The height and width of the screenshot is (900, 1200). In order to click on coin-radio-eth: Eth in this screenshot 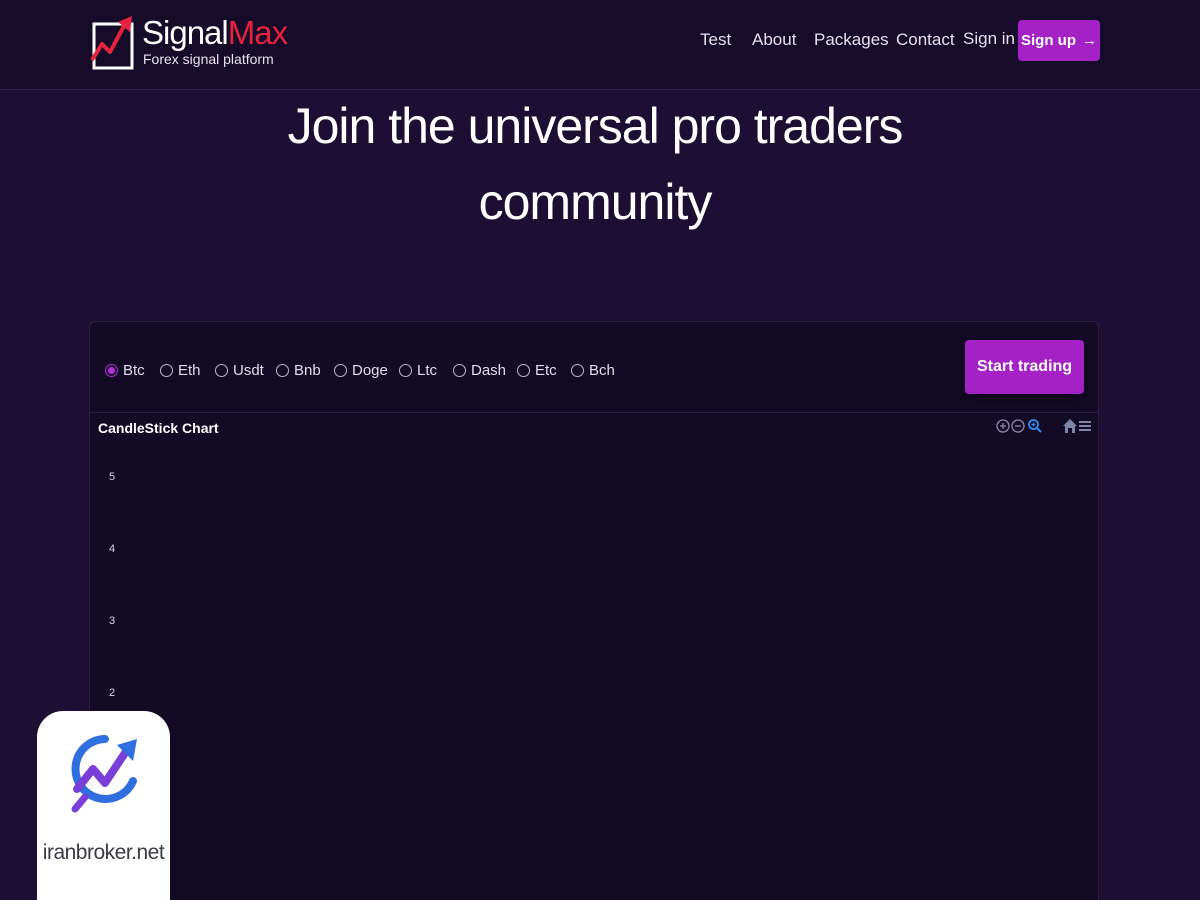, I will do `click(180, 370)`.